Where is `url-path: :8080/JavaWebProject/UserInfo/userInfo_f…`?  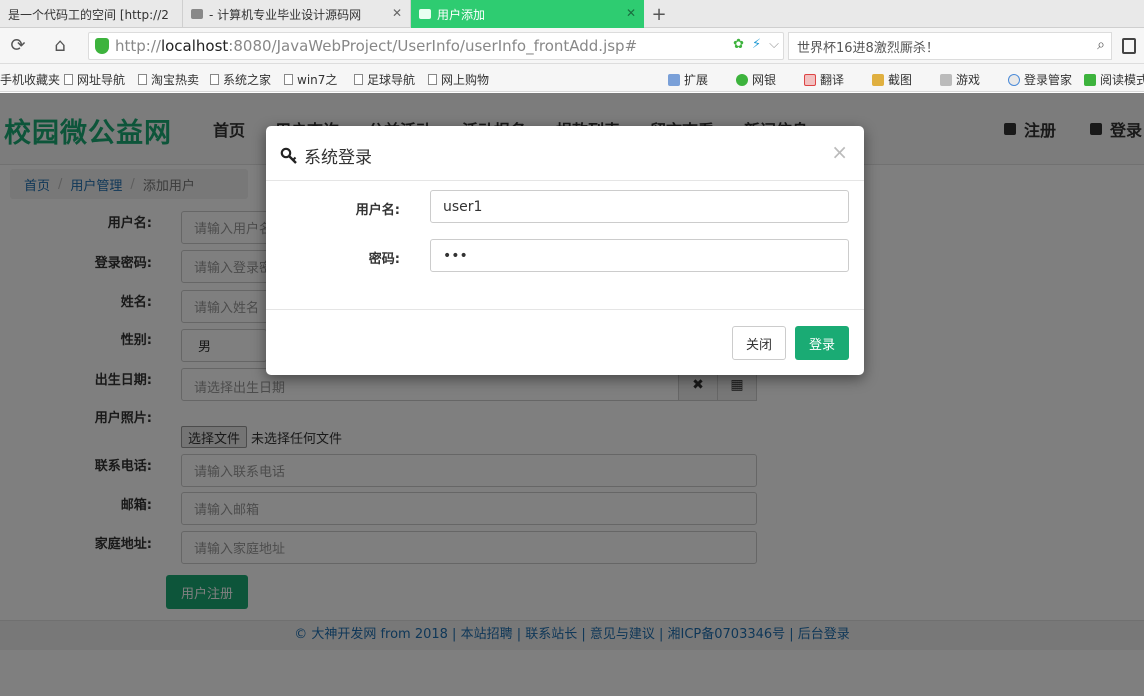
url-path: :8080/JavaWebProject/UserInfo/userInfo_f… is located at coordinates (433, 46).